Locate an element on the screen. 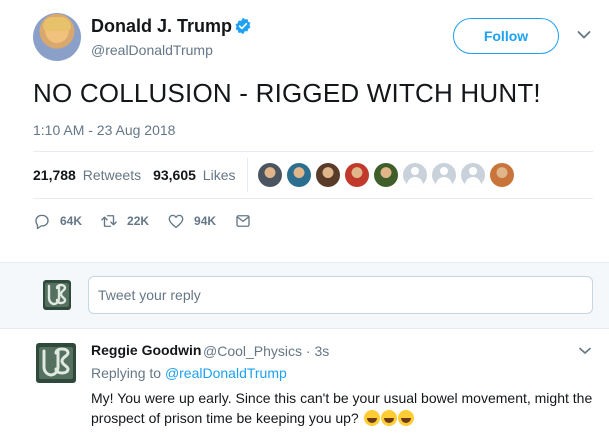 The height and width of the screenshot is (437, 609). retweets-stat: 21,788 Retweets is located at coordinates (87, 175).